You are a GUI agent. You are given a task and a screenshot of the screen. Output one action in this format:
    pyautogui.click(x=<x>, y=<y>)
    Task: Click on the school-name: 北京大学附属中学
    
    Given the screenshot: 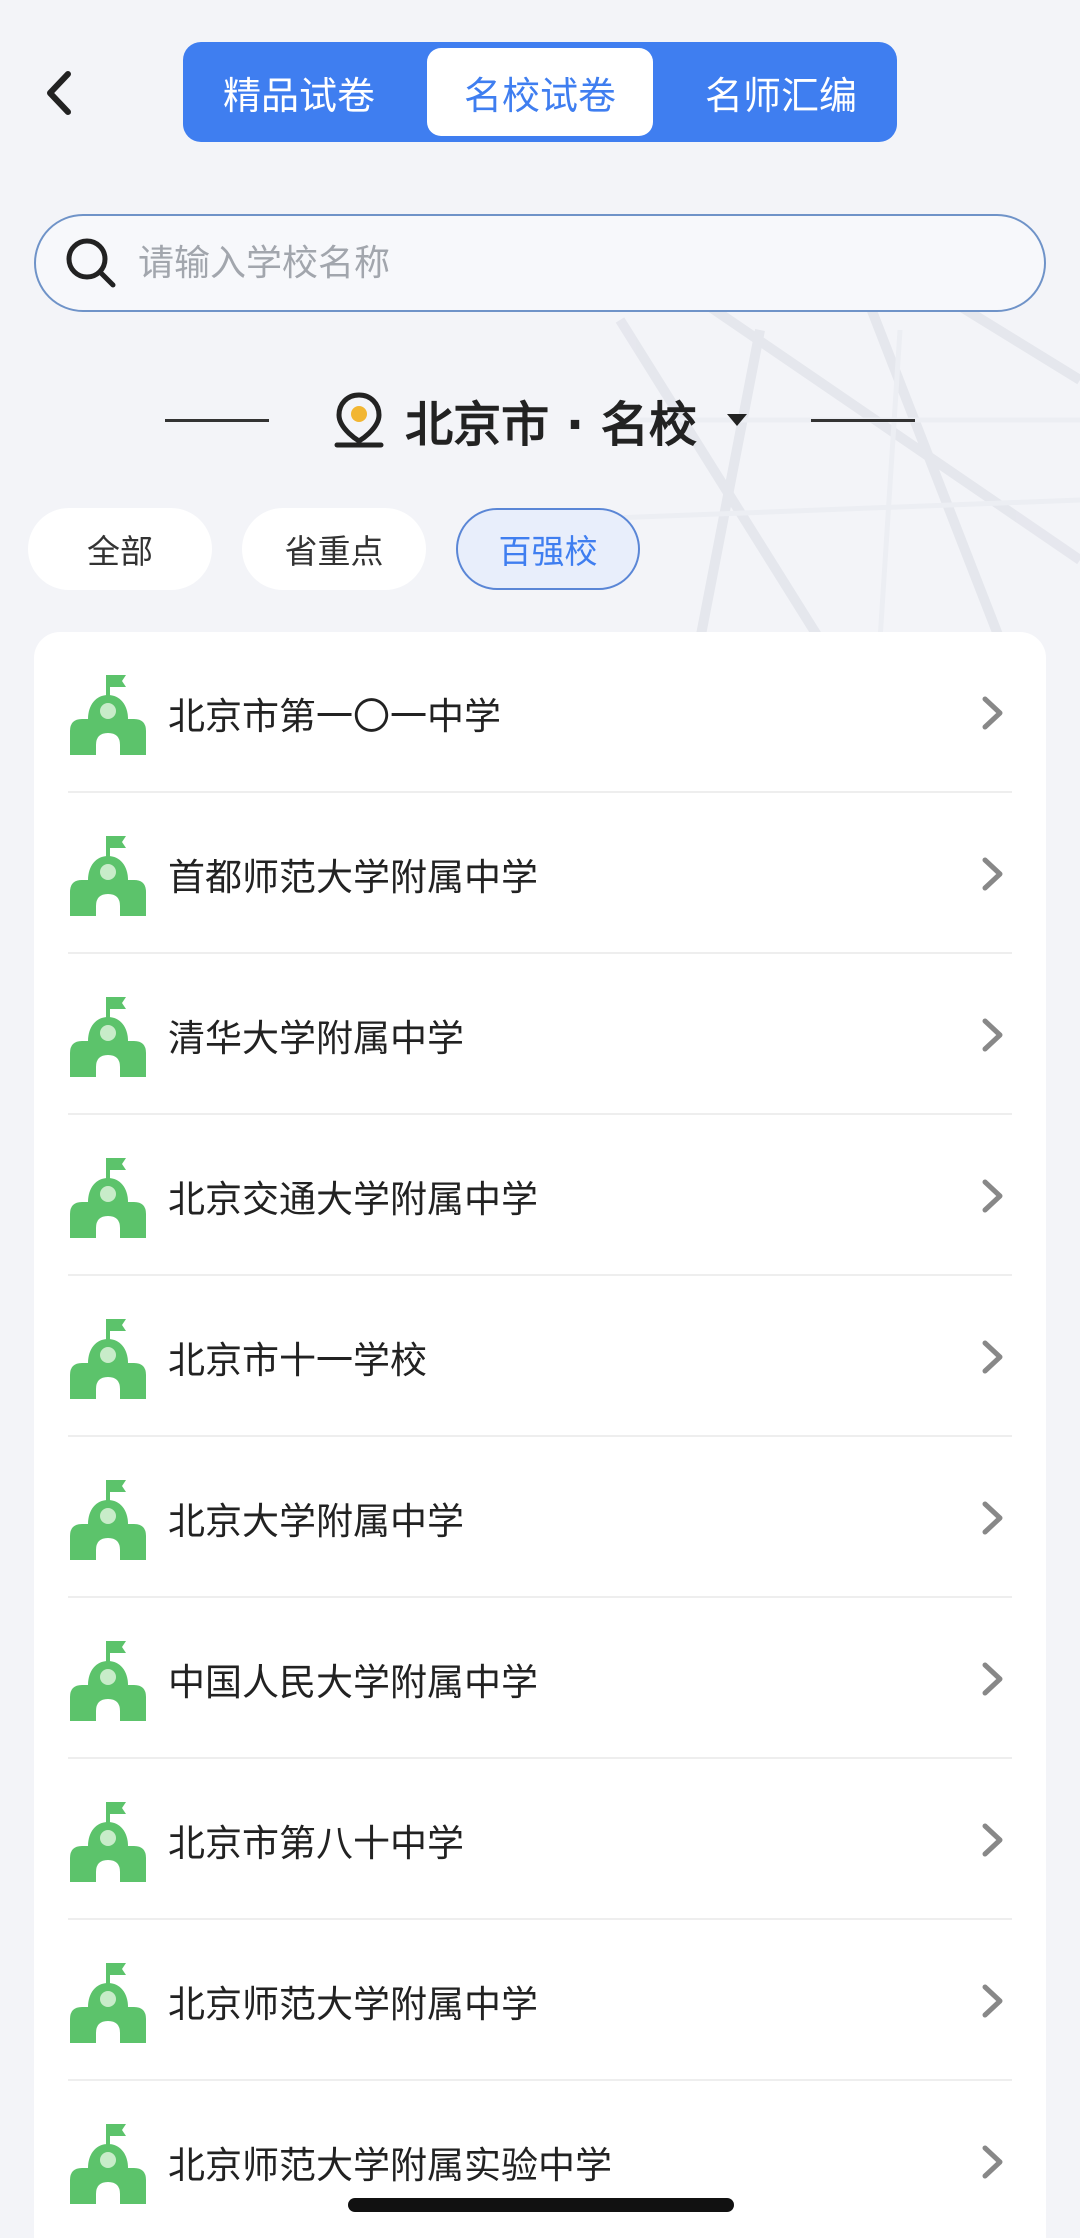 What is the action you would take?
    pyautogui.click(x=316, y=1521)
    